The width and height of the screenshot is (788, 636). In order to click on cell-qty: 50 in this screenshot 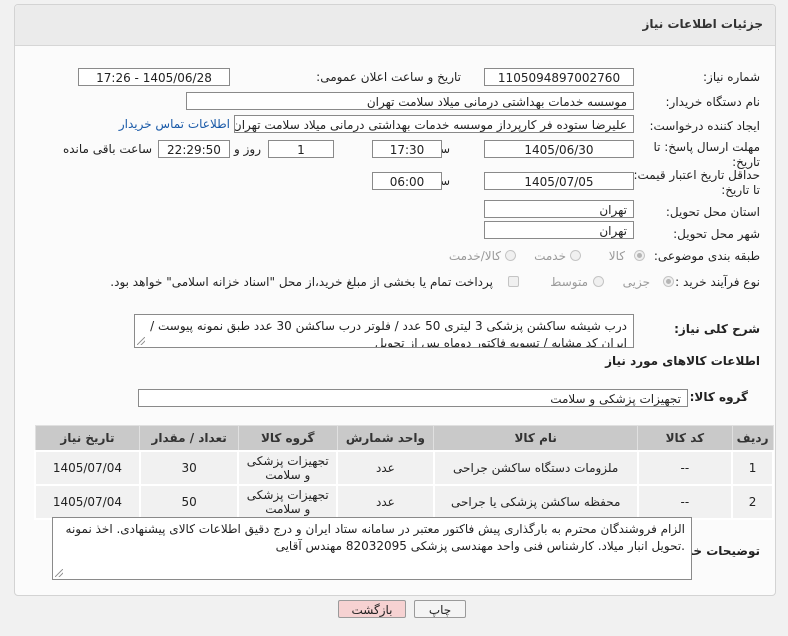, I will do `click(189, 502)`.